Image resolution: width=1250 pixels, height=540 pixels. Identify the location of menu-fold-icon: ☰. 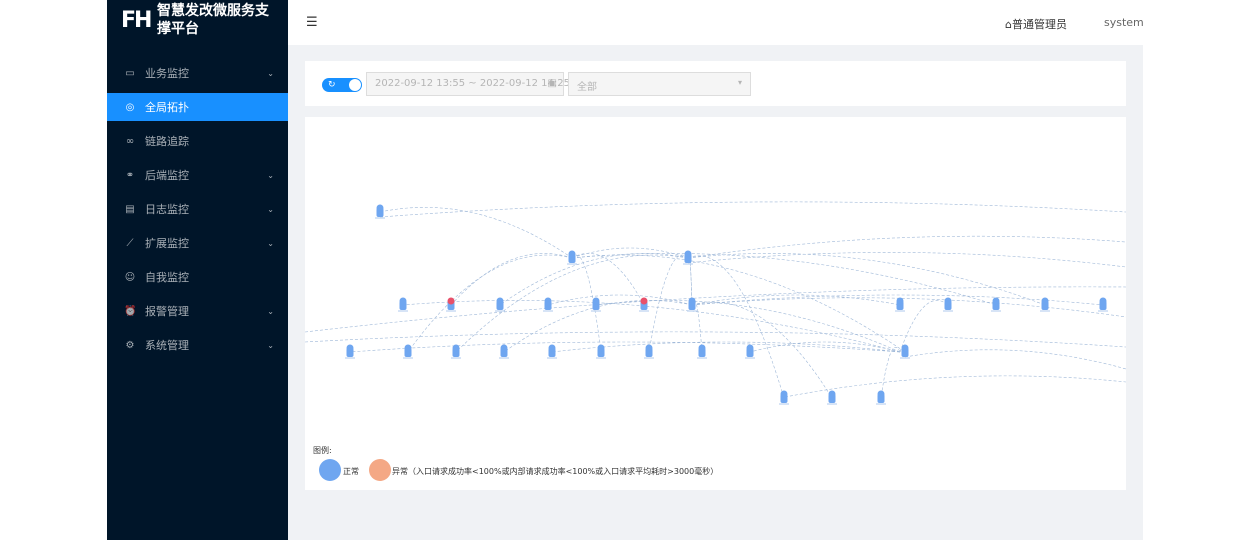
(312, 22).